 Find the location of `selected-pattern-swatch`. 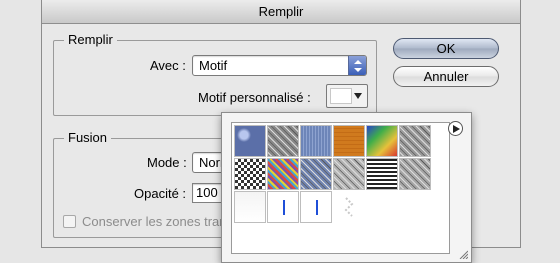

selected-pattern-swatch is located at coordinates (341, 96).